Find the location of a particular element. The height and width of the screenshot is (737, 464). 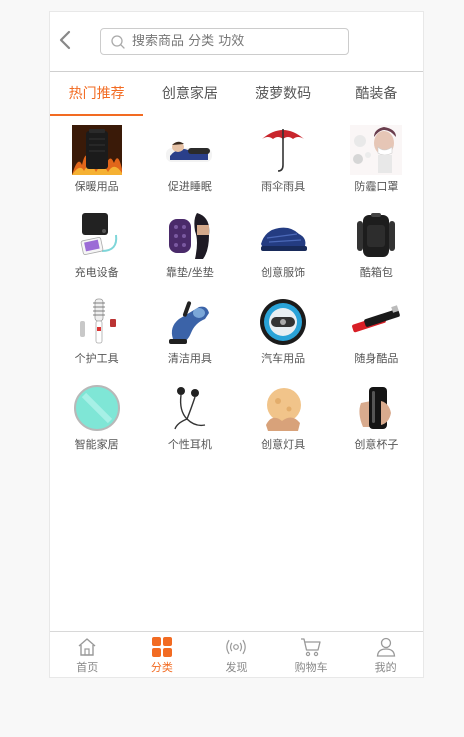

category-tabs: 热门推荐 创意家居 菠萝数码 酷装备 is located at coordinates (236, 94).